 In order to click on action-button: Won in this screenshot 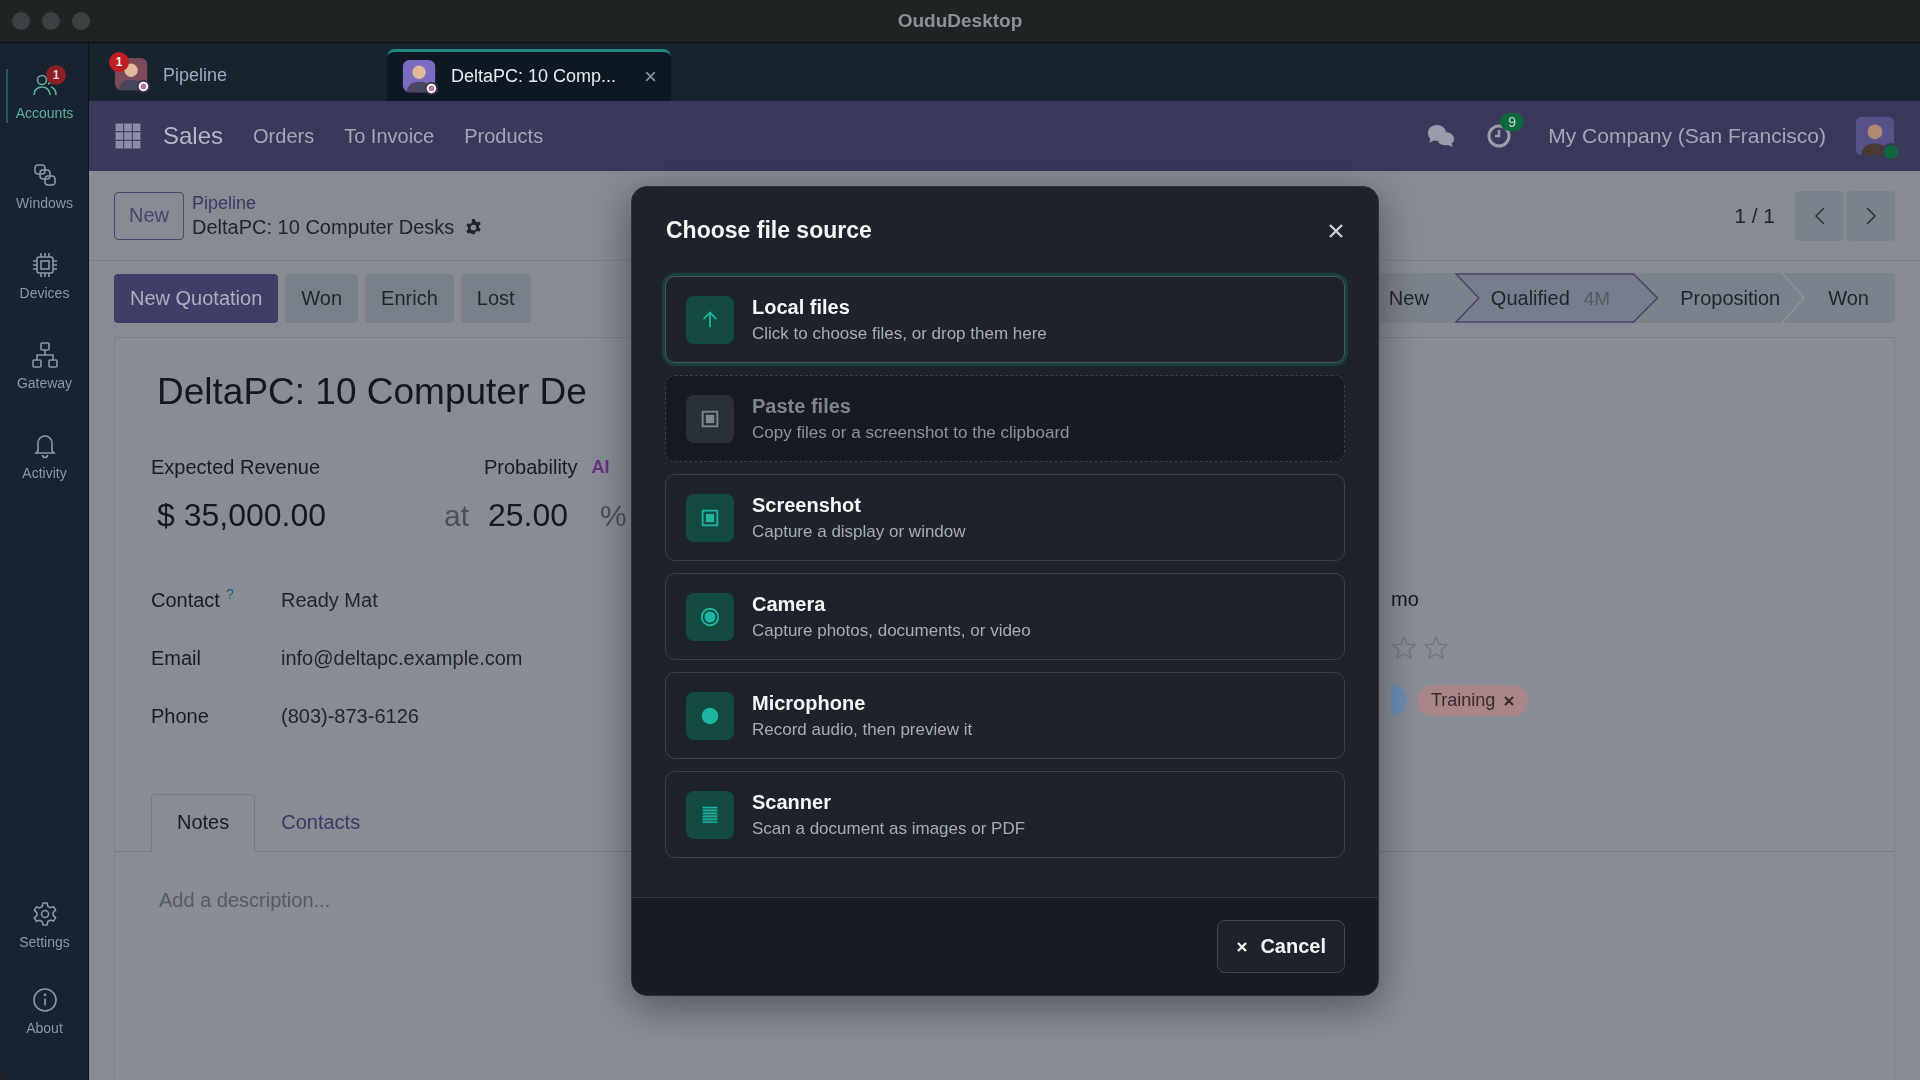, I will do `click(322, 298)`.